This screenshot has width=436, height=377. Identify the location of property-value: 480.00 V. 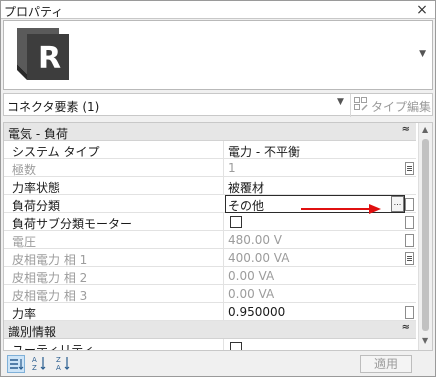
(255, 240).